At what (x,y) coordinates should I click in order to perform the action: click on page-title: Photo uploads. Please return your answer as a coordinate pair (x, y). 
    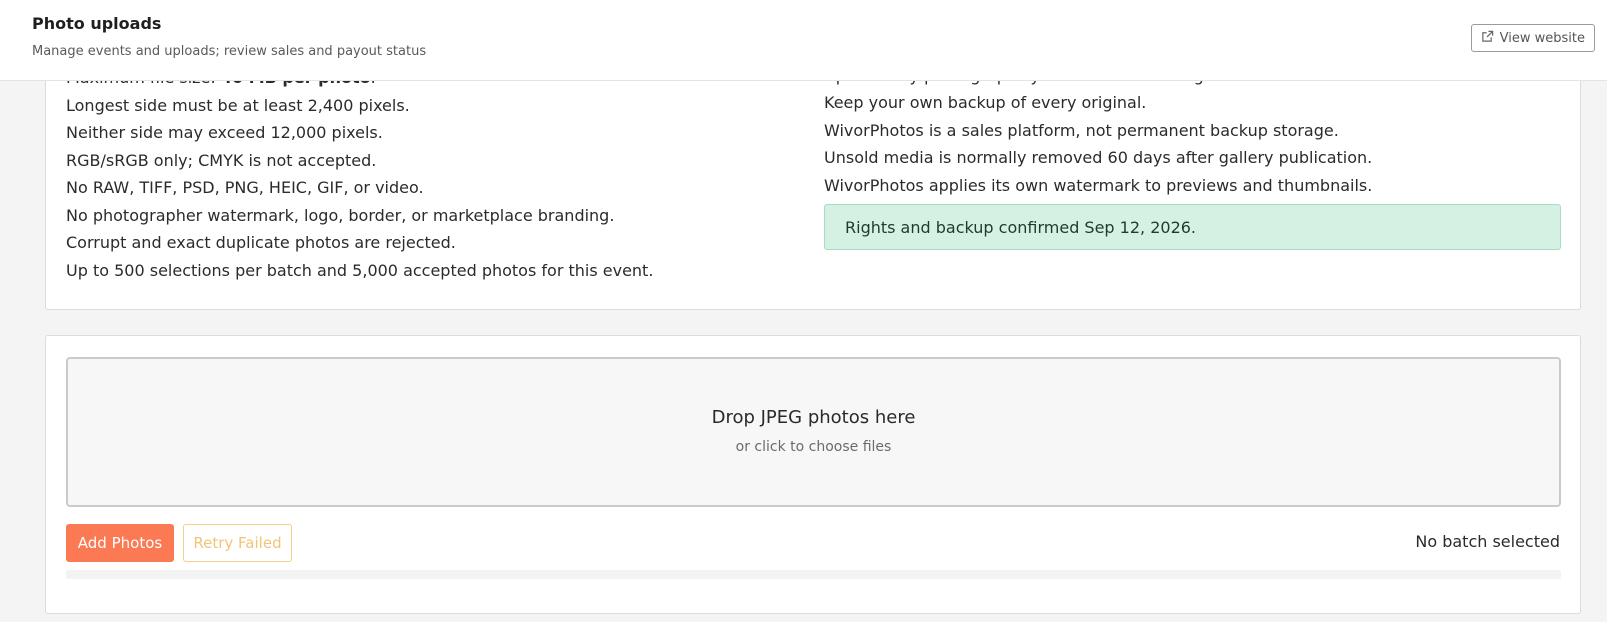
    Looking at the image, I should click on (97, 23).